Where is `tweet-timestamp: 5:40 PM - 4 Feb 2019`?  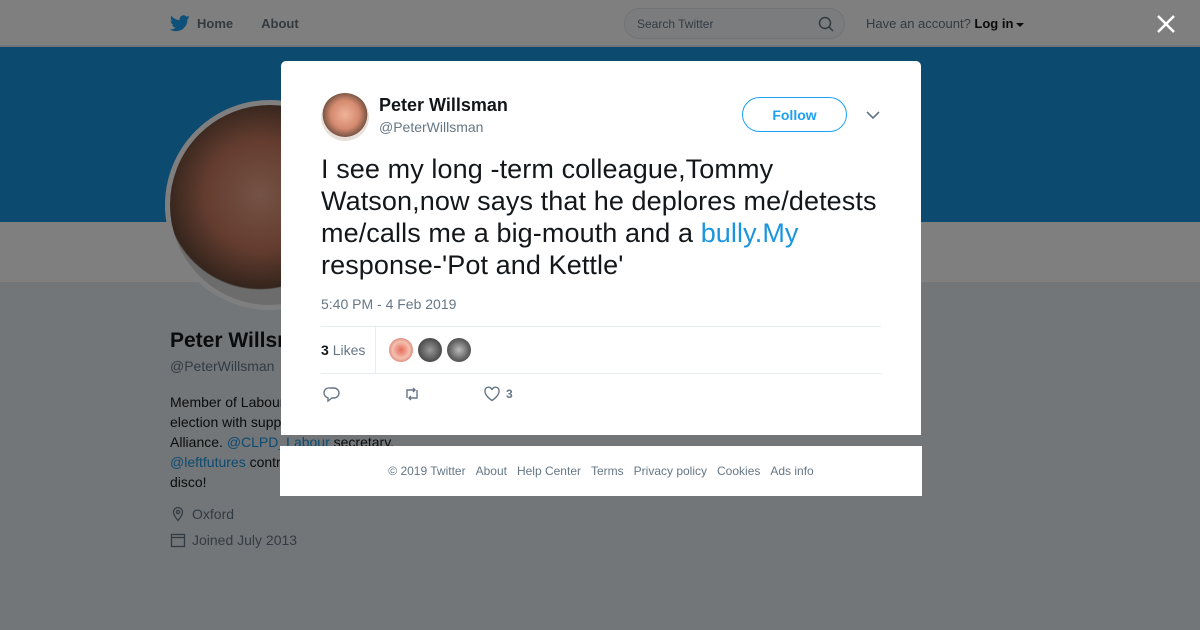 tweet-timestamp: 5:40 PM - 4 Feb 2019 is located at coordinates (388, 304).